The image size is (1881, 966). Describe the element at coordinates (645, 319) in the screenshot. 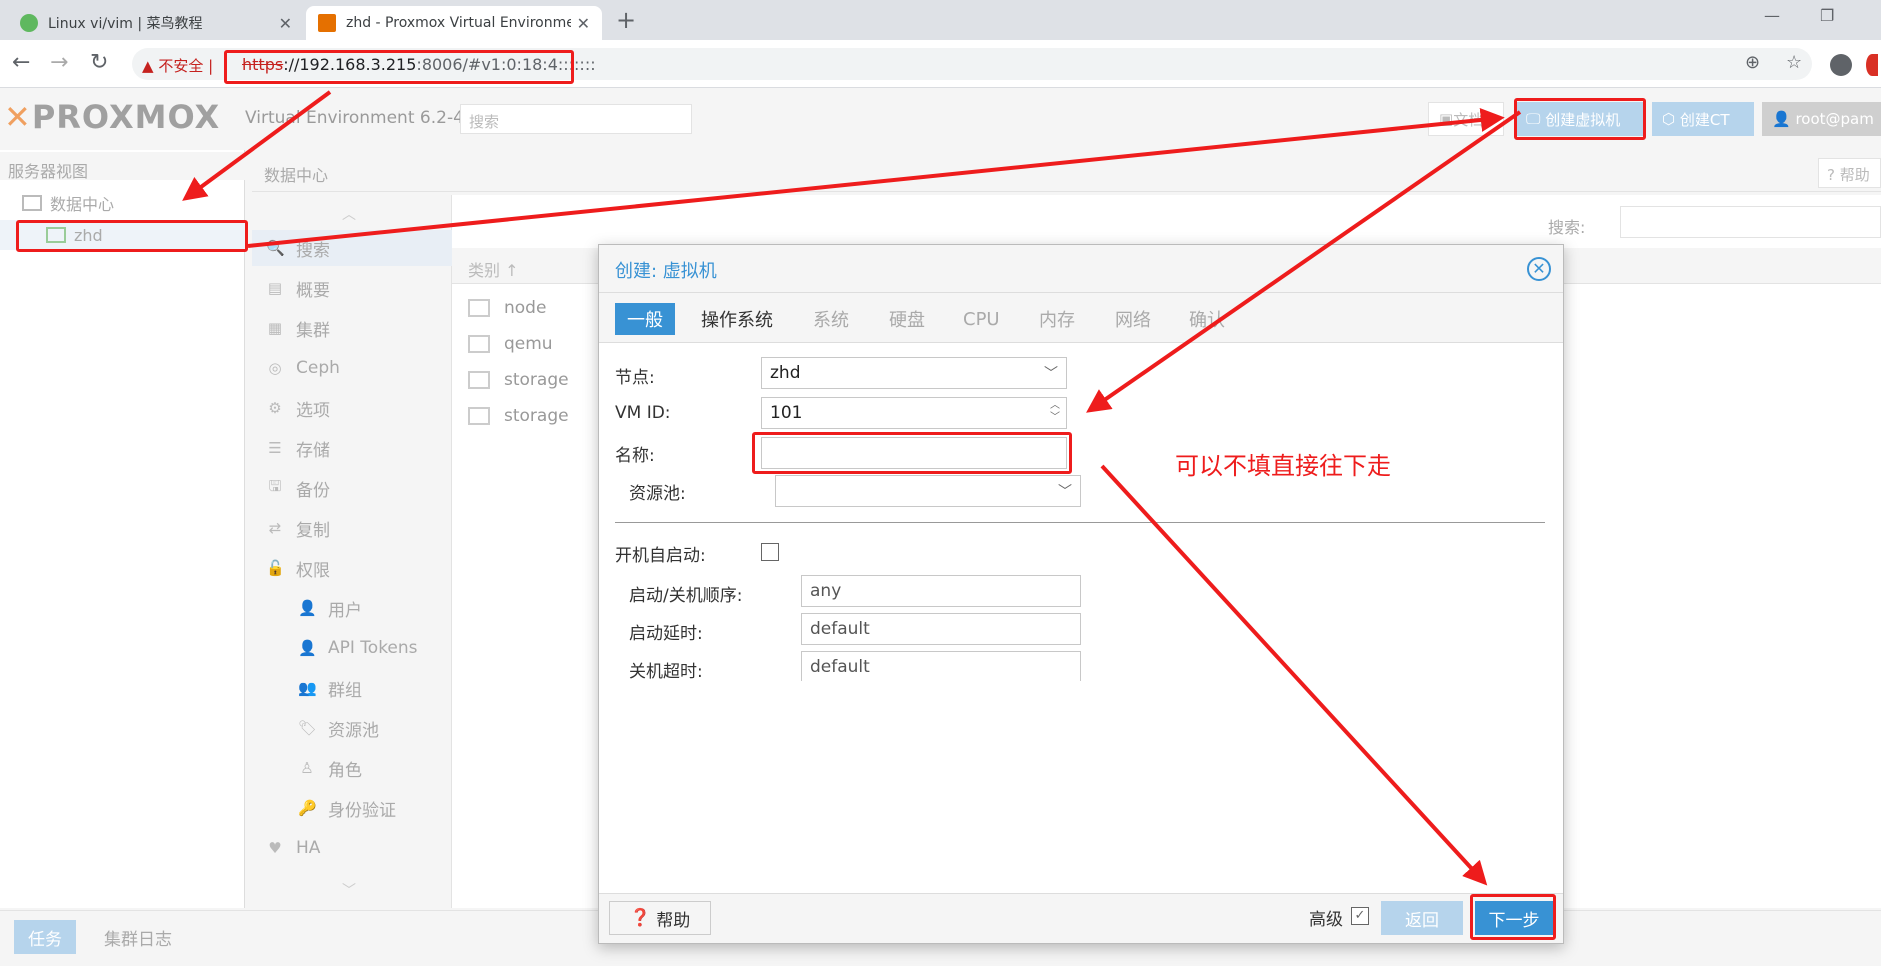

I see `dialog-tab-0: 一般` at that location.